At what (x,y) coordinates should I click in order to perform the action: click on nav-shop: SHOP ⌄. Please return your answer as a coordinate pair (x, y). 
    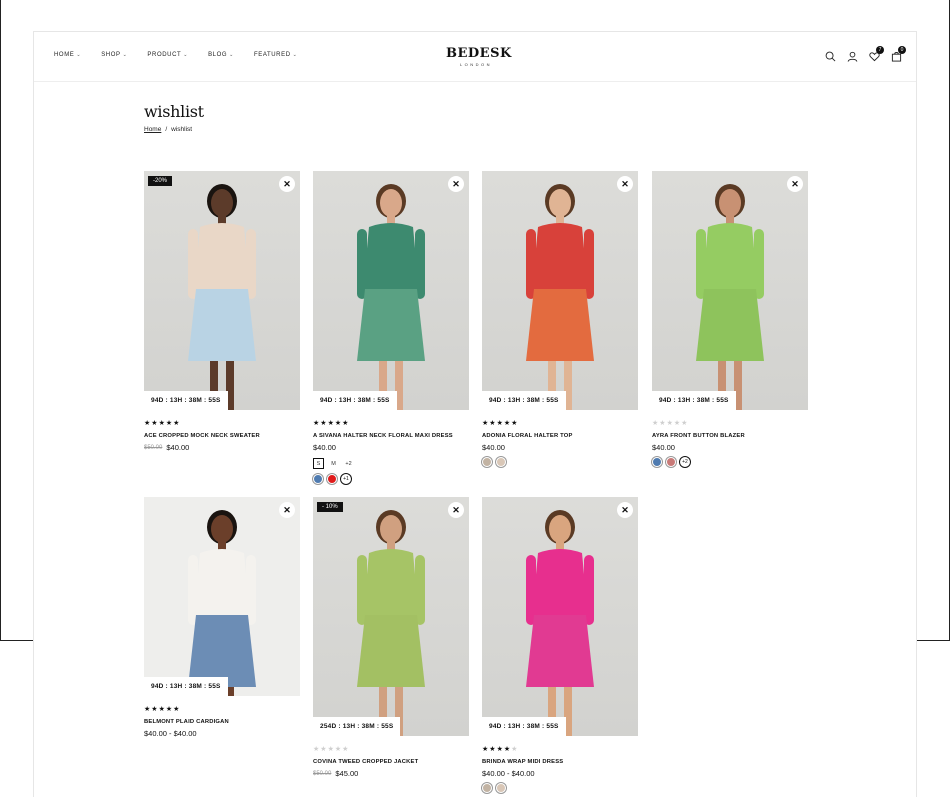
    Looking at the image, I should click on (114, 55).